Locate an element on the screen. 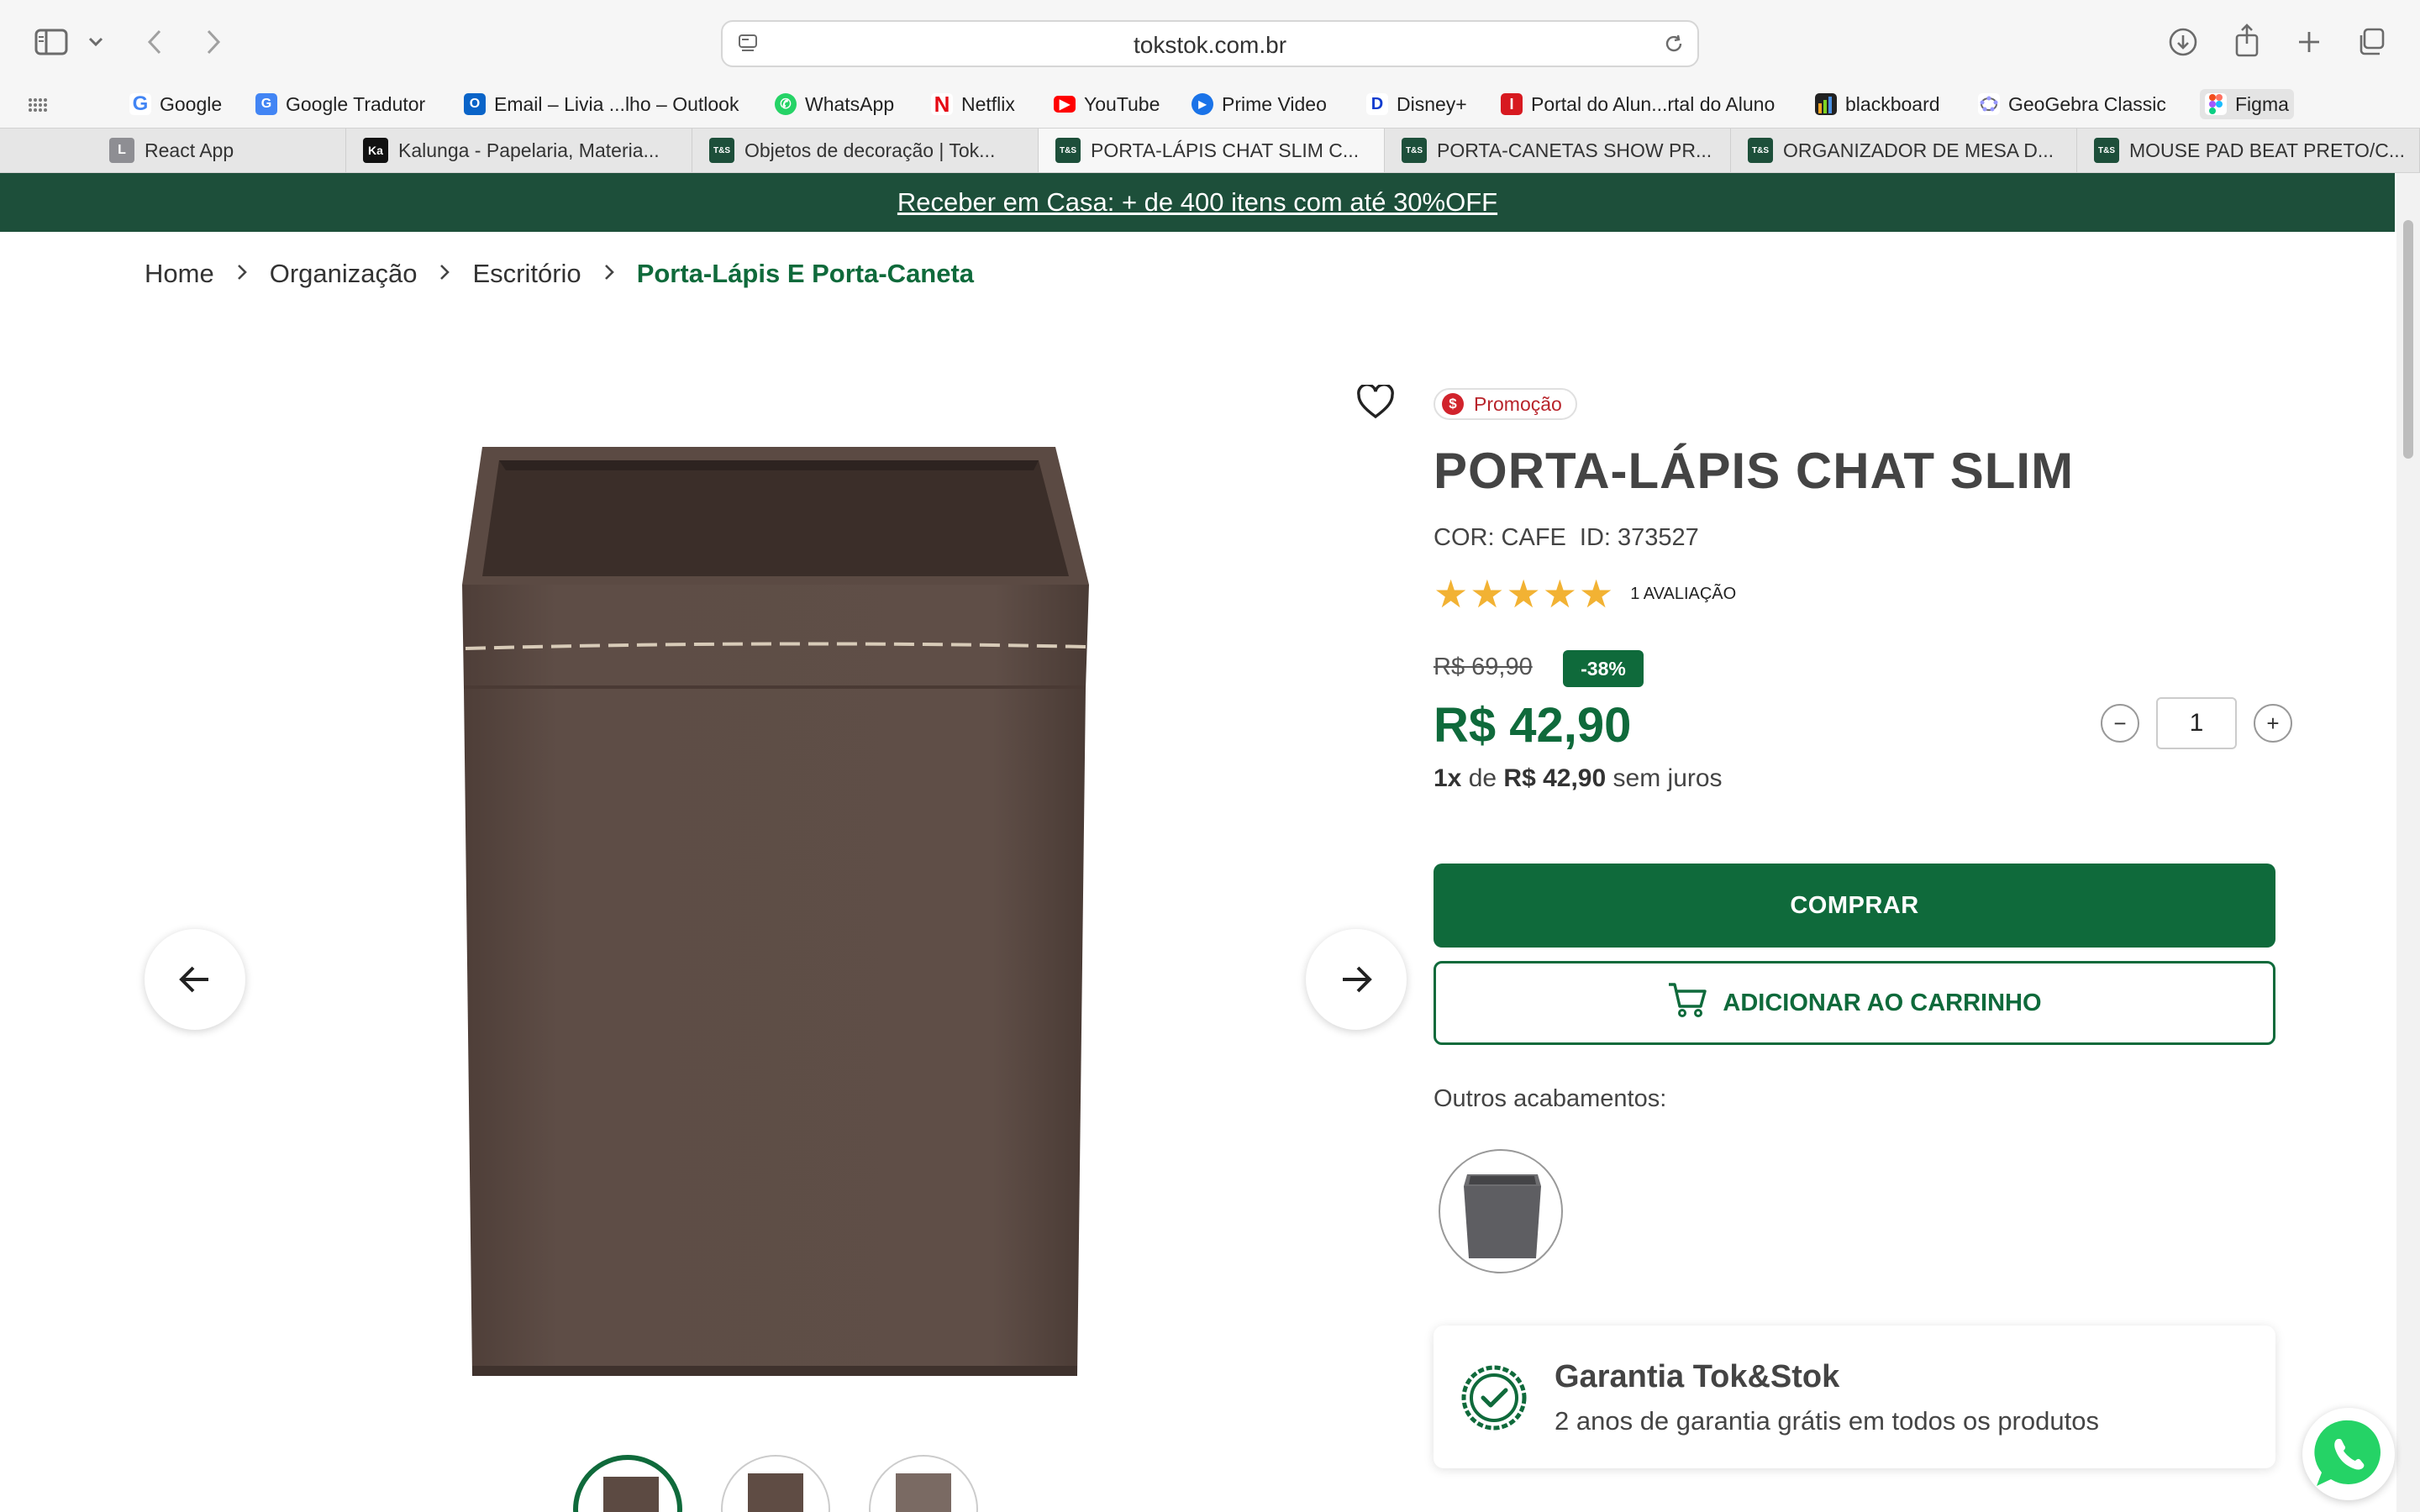 The width and height of the screenshot is (2420, 1512). bookmark-label: blackboard is located at coordinates (1892, 103).